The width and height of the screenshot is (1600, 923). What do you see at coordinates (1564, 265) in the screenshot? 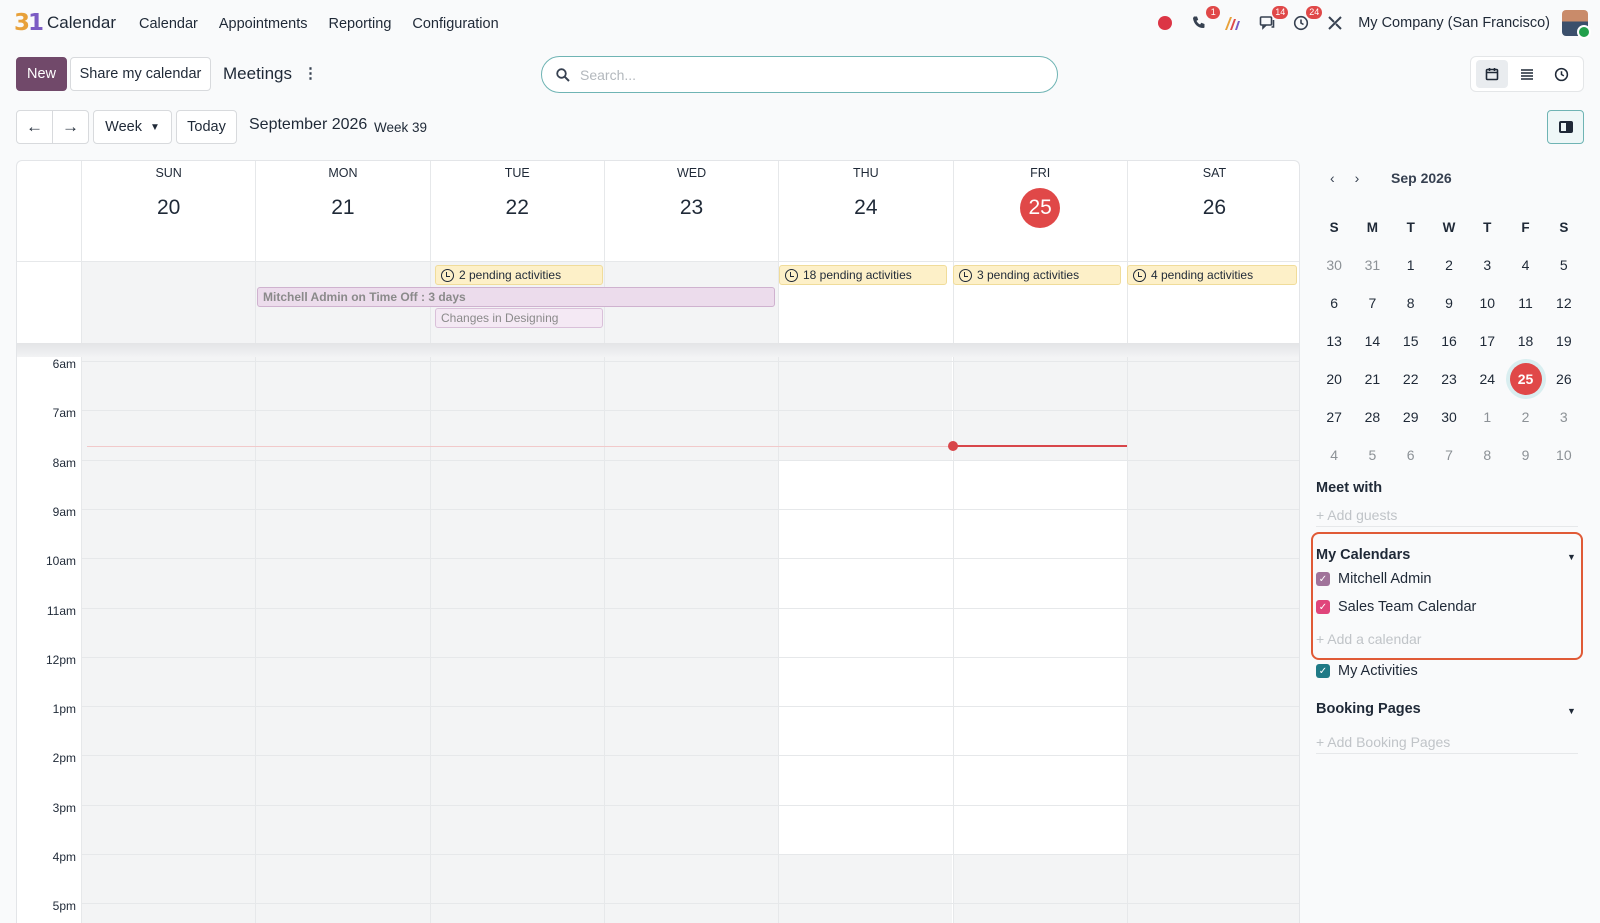
I see `mini-day: 5` at bounding box center [1564, 265].